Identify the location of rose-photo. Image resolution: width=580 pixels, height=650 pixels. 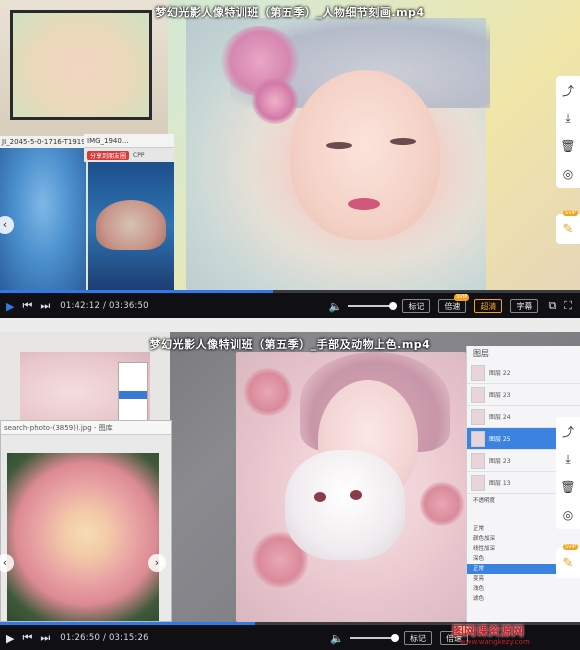
(83, 537).